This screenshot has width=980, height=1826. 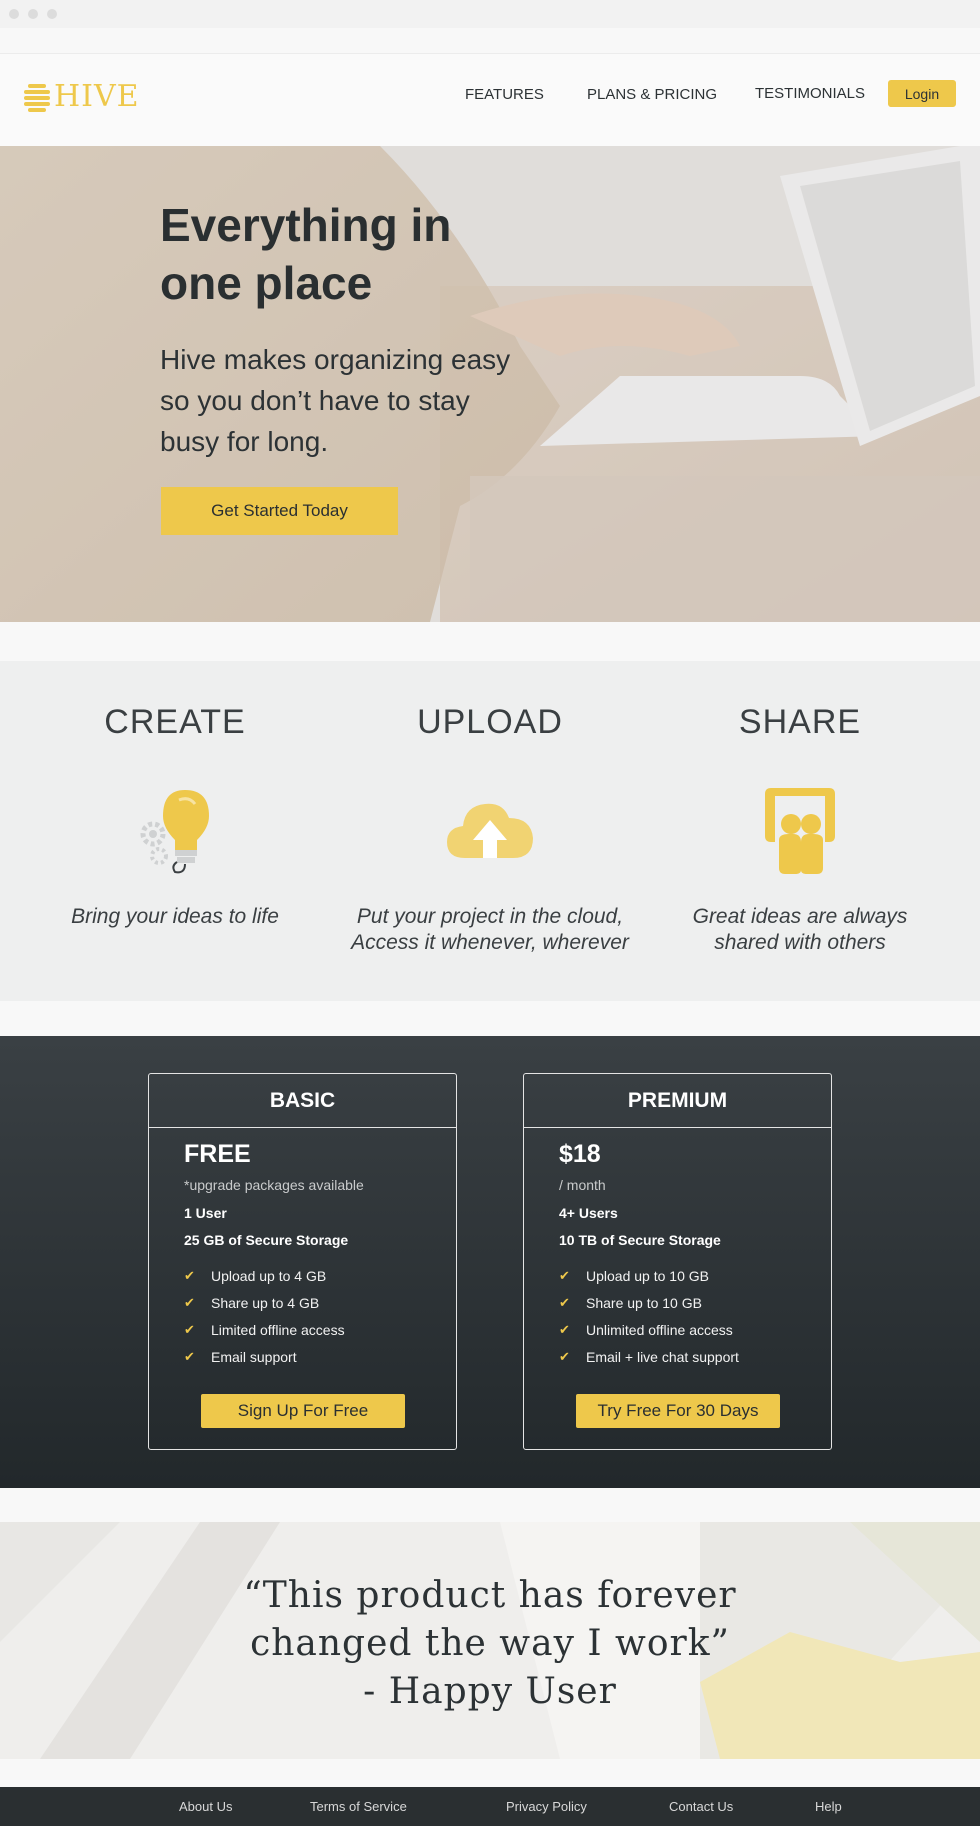 I want to click on plan-feature-label: Unlimited offline access, so click(x=659, y=1329).